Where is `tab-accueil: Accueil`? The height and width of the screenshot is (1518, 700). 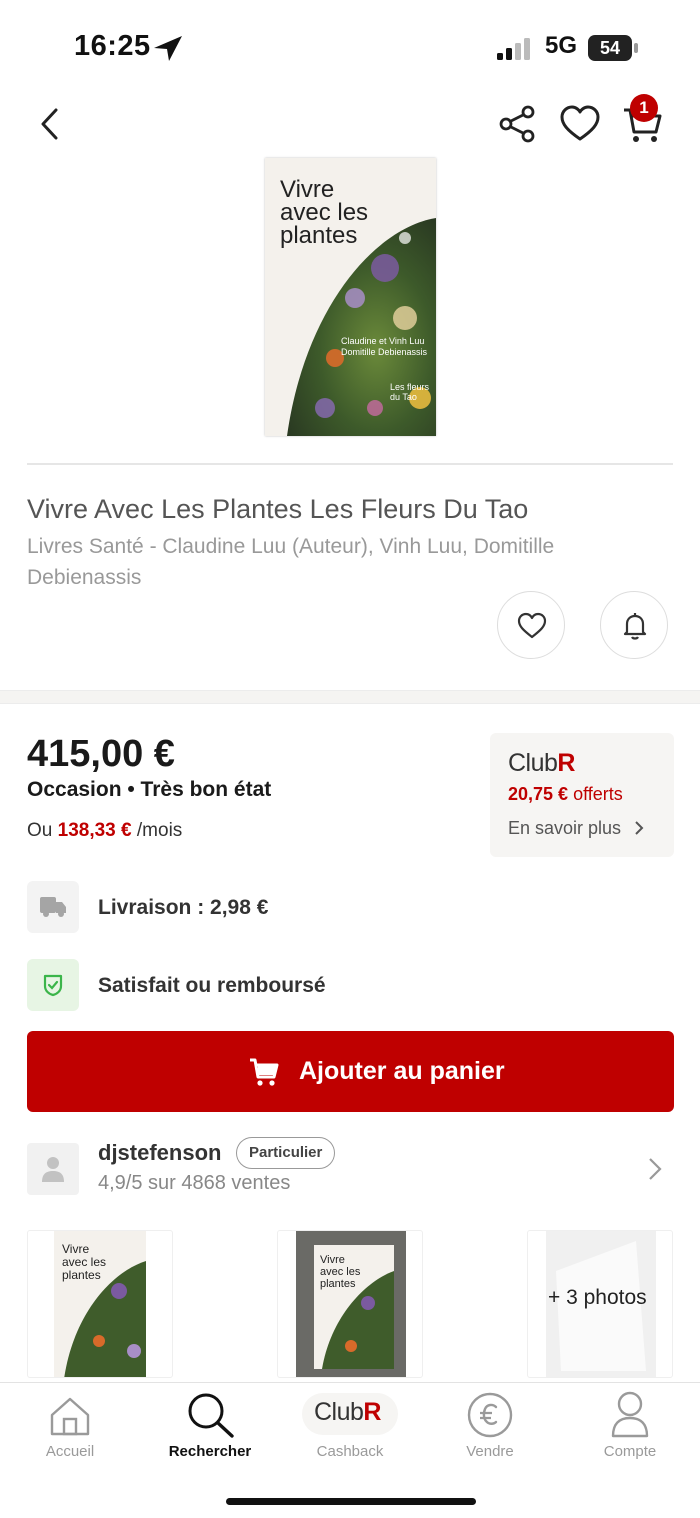
tab-accueil: Accueil is located at coordinates (70, 1428).